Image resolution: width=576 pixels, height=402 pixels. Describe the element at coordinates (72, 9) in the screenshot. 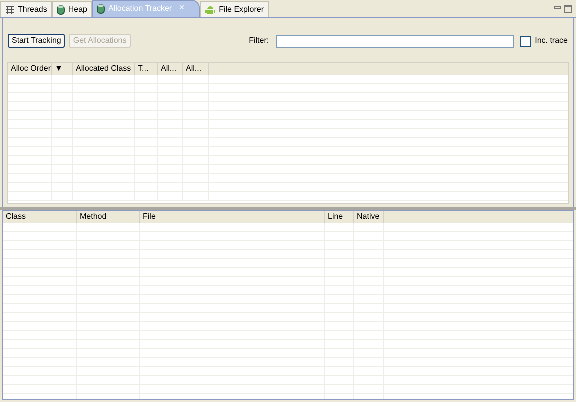

I see `tab: Heap` at that location.